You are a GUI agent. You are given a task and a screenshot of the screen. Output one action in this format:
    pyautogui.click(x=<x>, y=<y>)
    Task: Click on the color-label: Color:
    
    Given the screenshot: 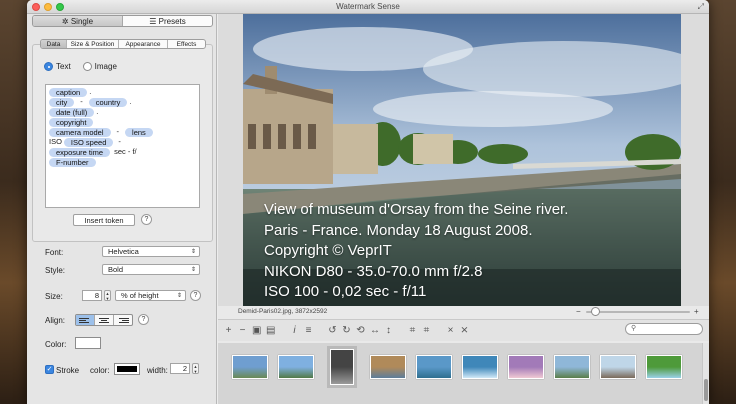 What is the action you would take?
    pyautogui.click(x=56, y=344)
    